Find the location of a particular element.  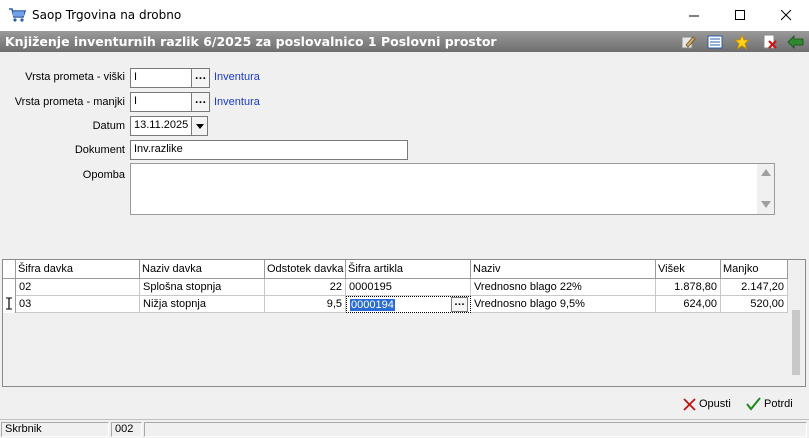

delete-doc-icon is located at coordinates (770, 41).